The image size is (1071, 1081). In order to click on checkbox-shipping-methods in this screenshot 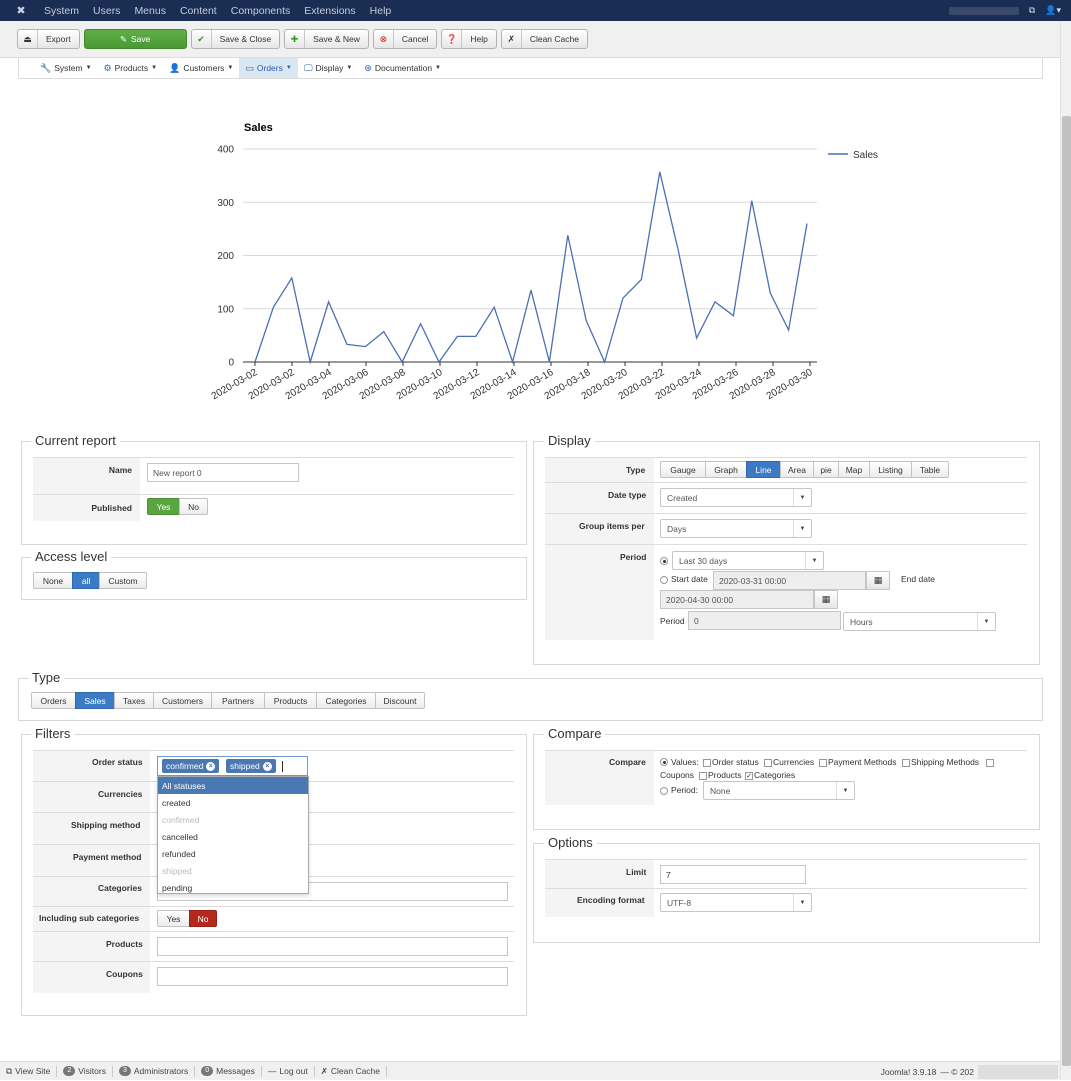, I will do `click(906, 763)`.